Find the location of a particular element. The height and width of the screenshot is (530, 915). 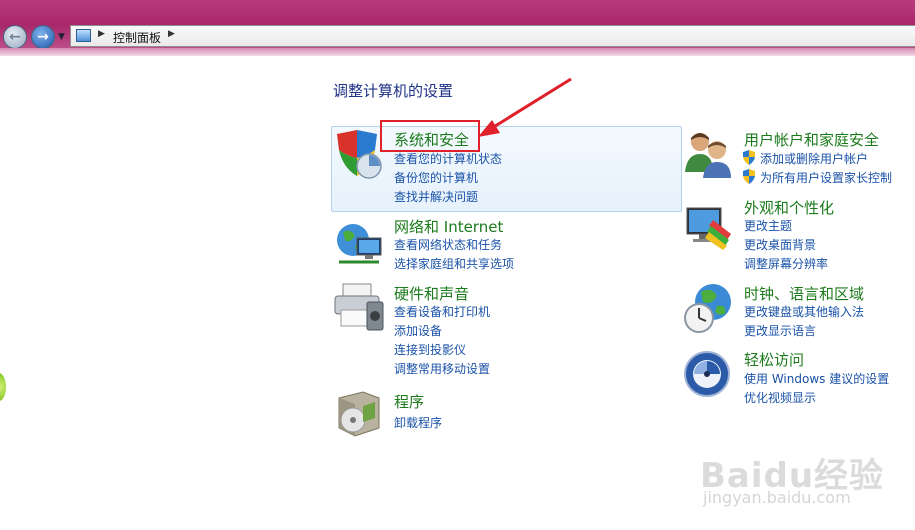

category-clock-language-region: 时钟、语言和区域 is located at coordinates (804, 293).